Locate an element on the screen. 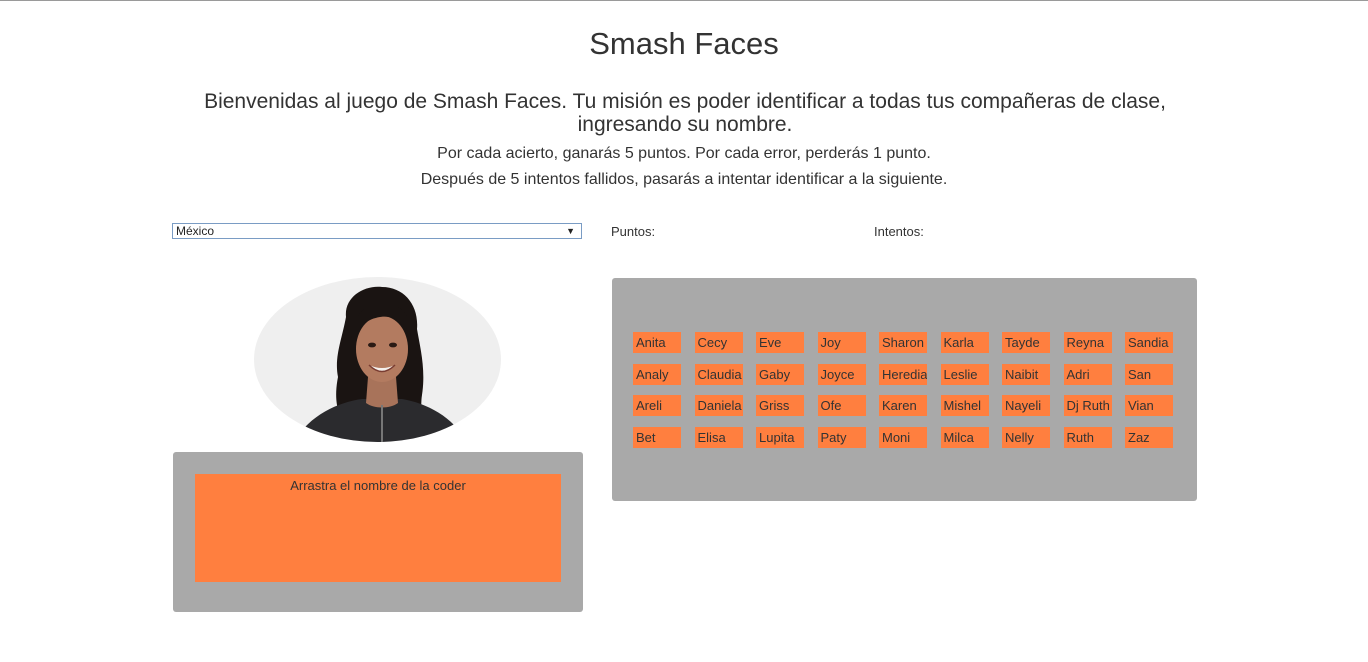 This screenshot has width=1368, height=662. name-chip: Dj Ruth is located at coordinates (1087, 405).